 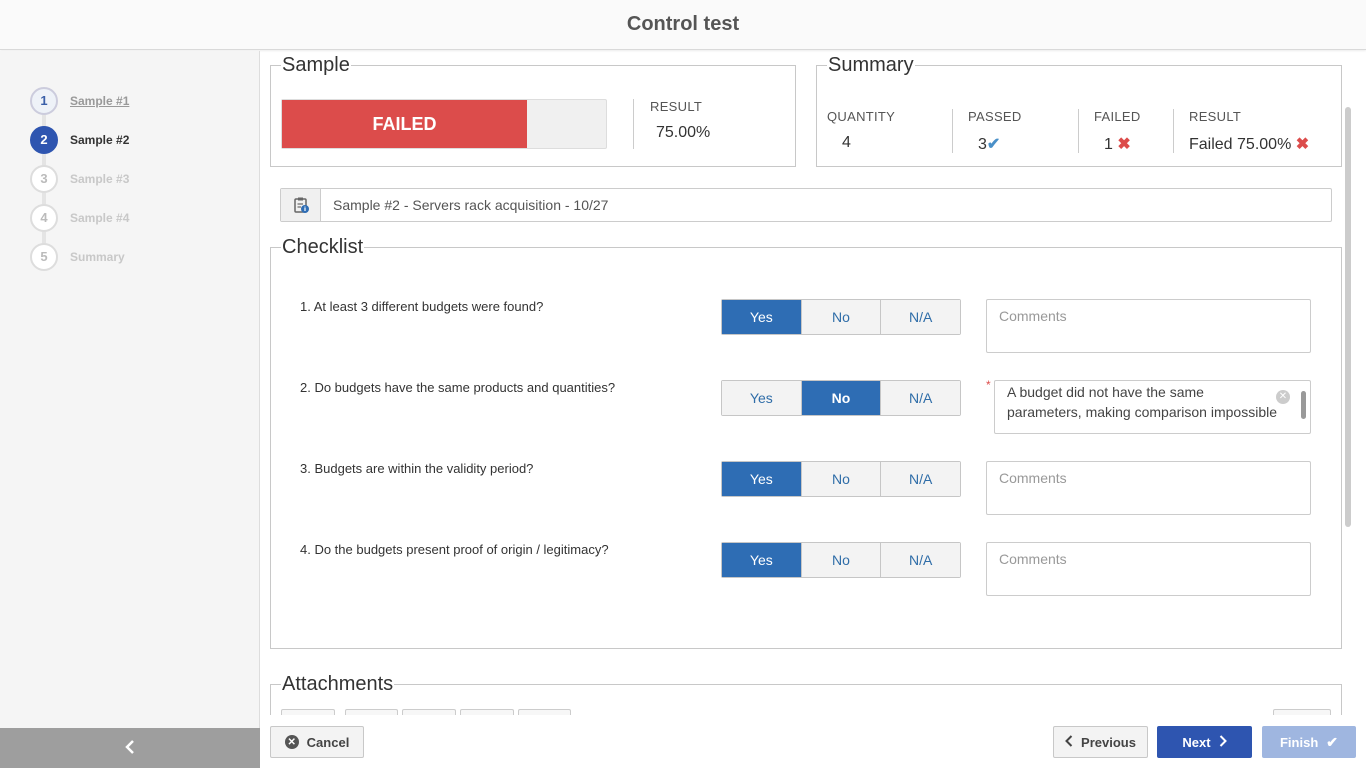 I want to click on main-scrollbar, so click(x=1348, y=317).